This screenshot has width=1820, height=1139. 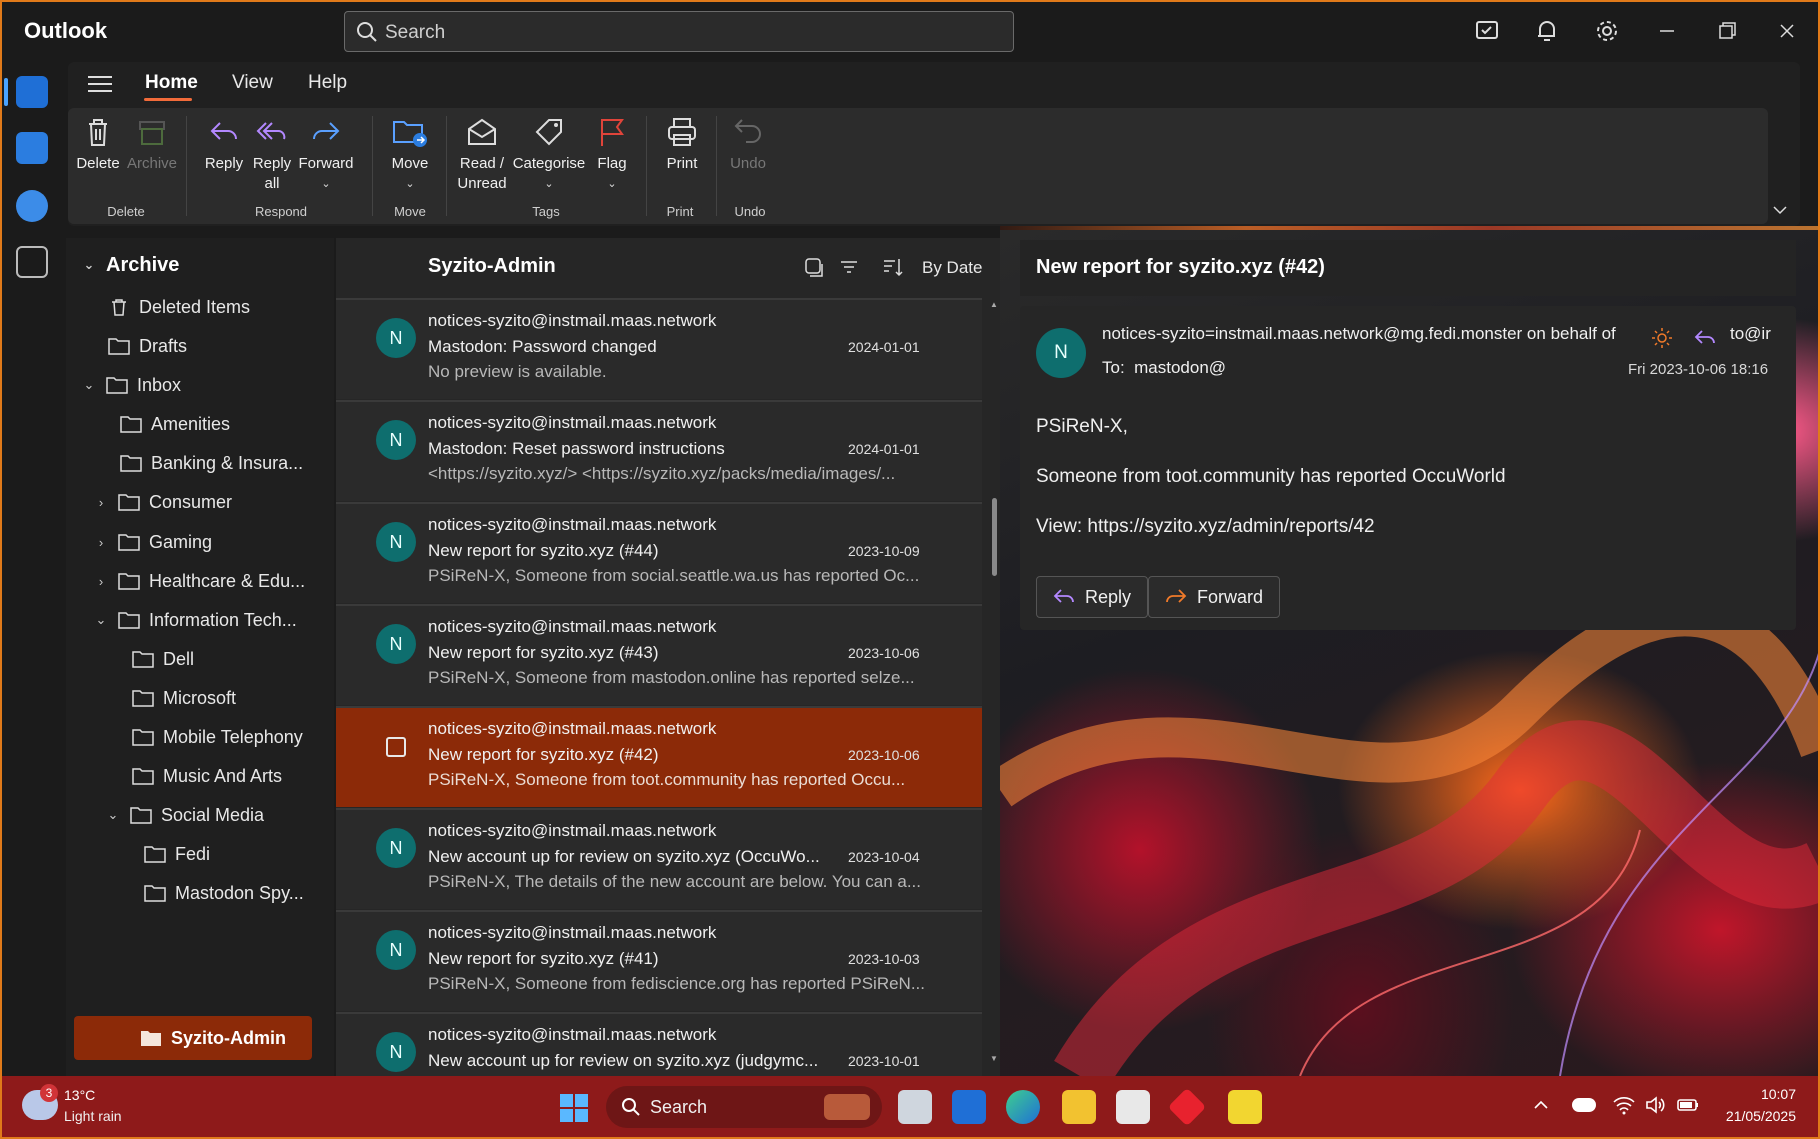 What do you see at coordinates (1023, 1107) in the screenshot?
I see `edge-app-icon` at bounding box center [1023, 1107].